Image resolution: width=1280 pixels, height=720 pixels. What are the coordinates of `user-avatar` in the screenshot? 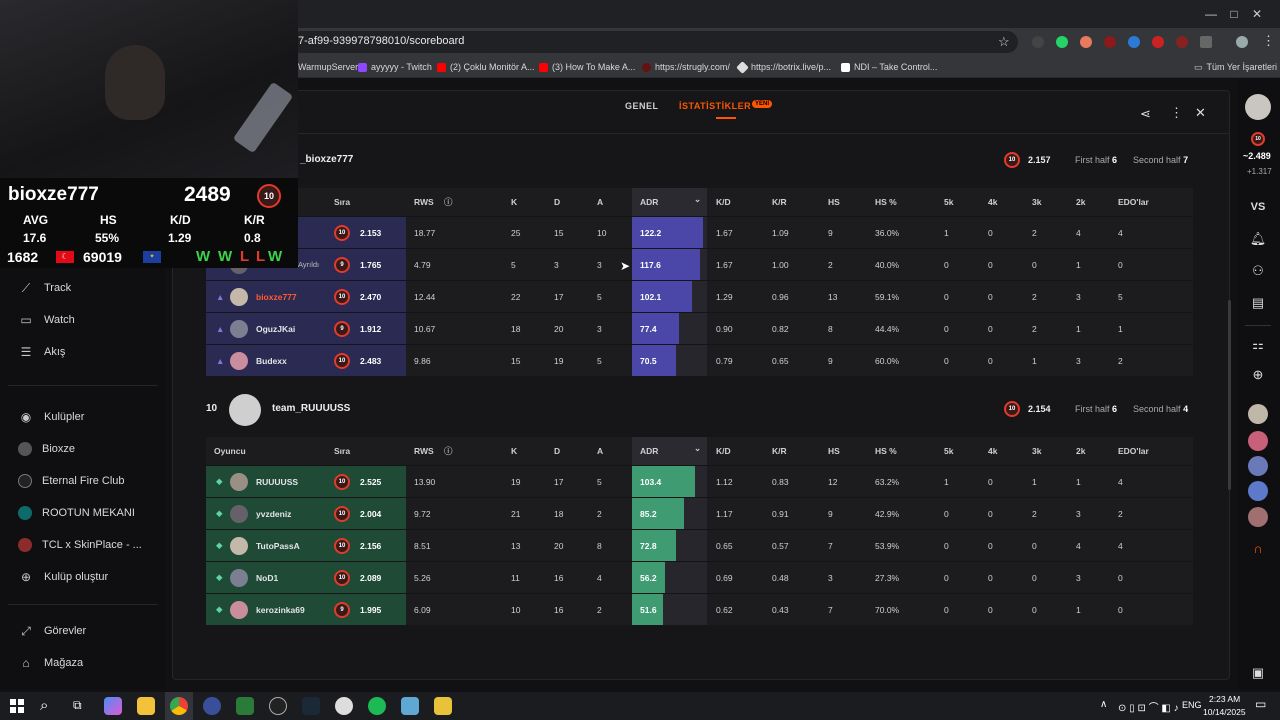 It's located at (1258, 107).